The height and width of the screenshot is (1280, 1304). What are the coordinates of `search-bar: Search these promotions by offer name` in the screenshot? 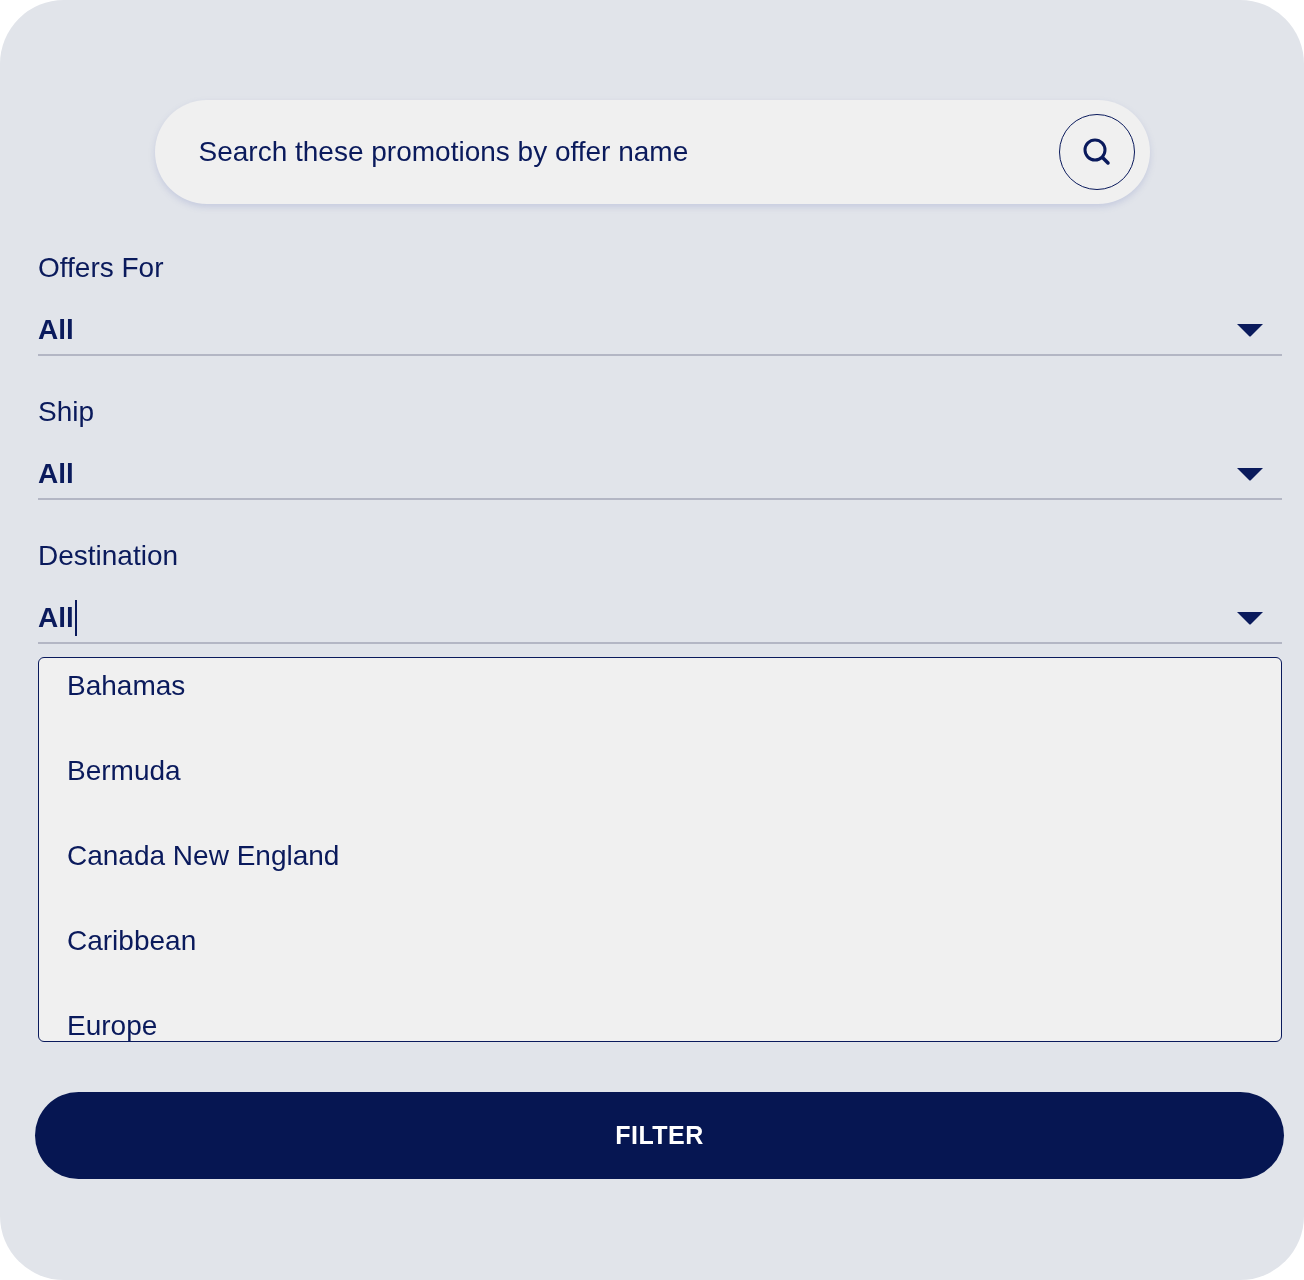 It's located at (652, 152).